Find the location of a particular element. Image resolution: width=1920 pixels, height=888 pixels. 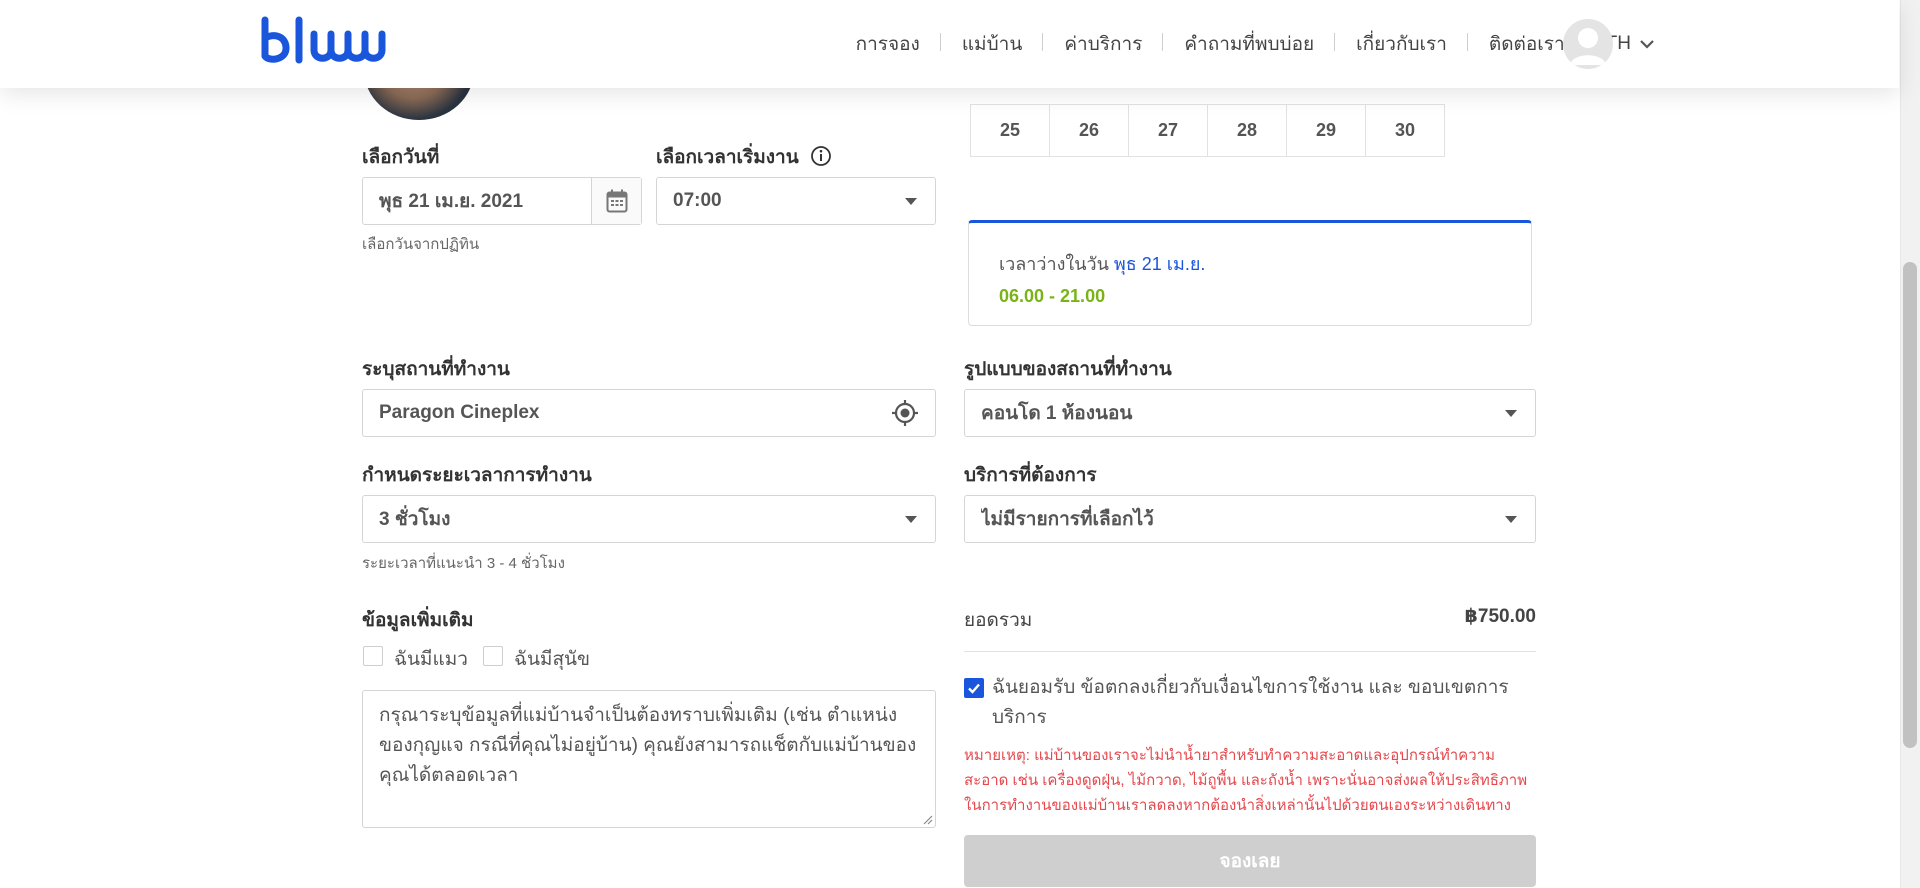

chevron-down-icon is located at coordinates (1647, 44).